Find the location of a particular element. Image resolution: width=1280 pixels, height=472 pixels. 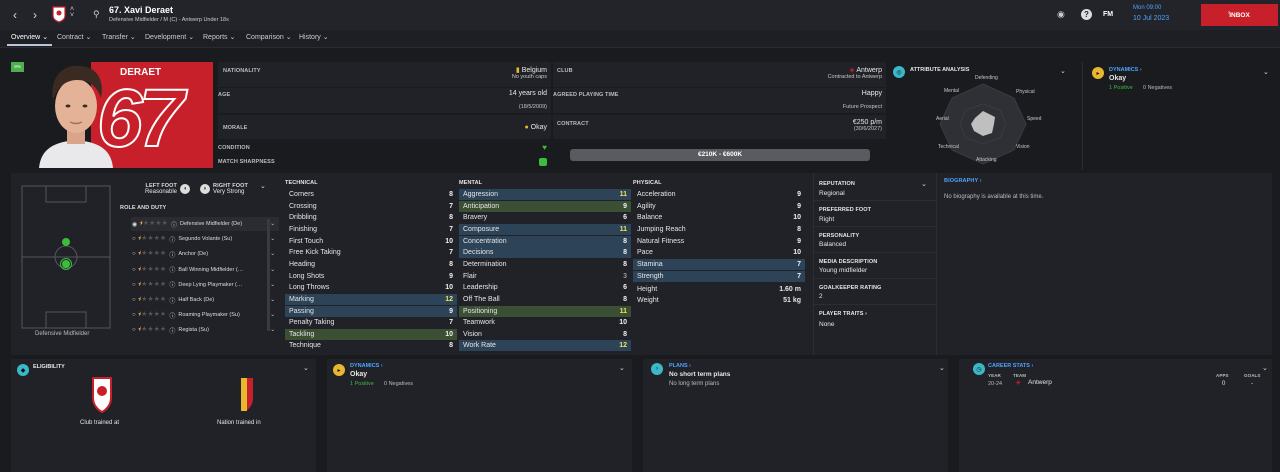

attribute-row: Composure 11 is located at coordinates (545, 229).